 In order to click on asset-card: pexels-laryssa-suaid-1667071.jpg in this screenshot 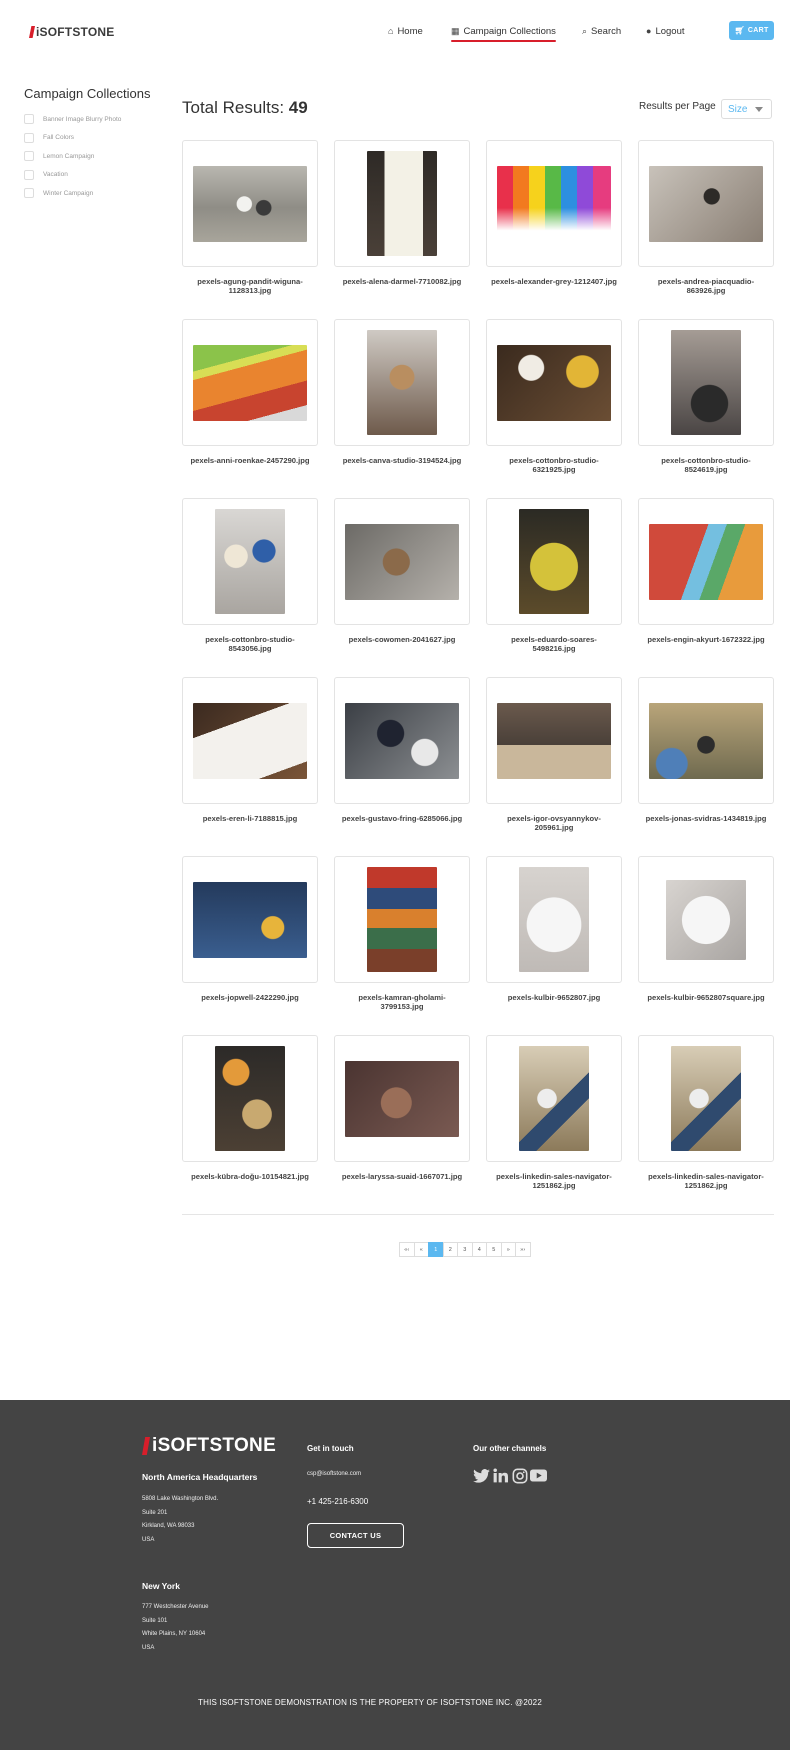, I will do `click(402, 1108)`.